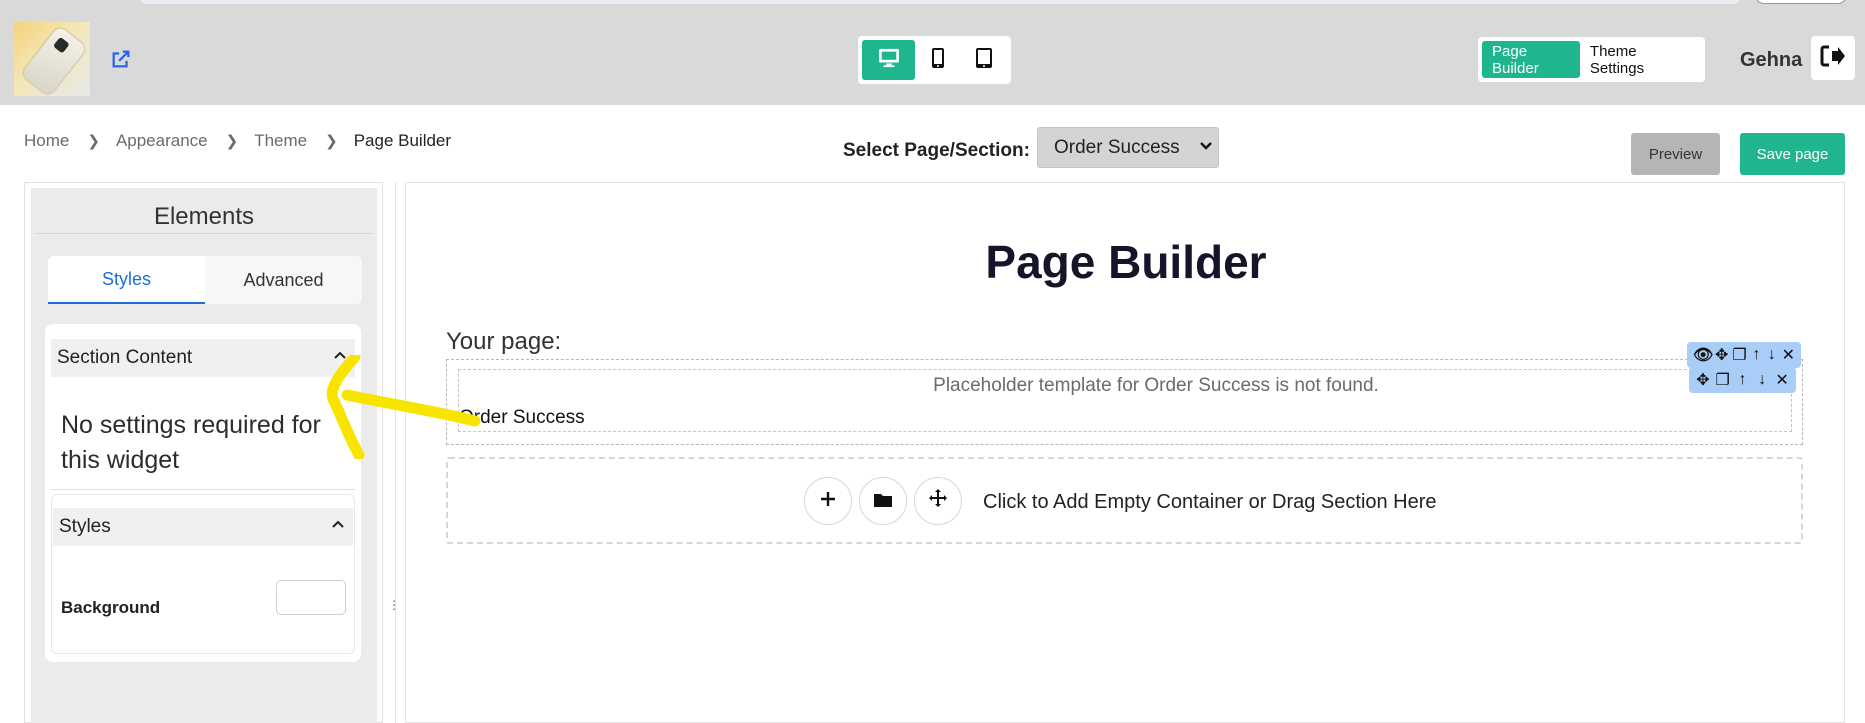 The width and height of the screenshot is (1865, 723). I want to click on resize-handle-icon: ⋮⋮, so click(400, 605).